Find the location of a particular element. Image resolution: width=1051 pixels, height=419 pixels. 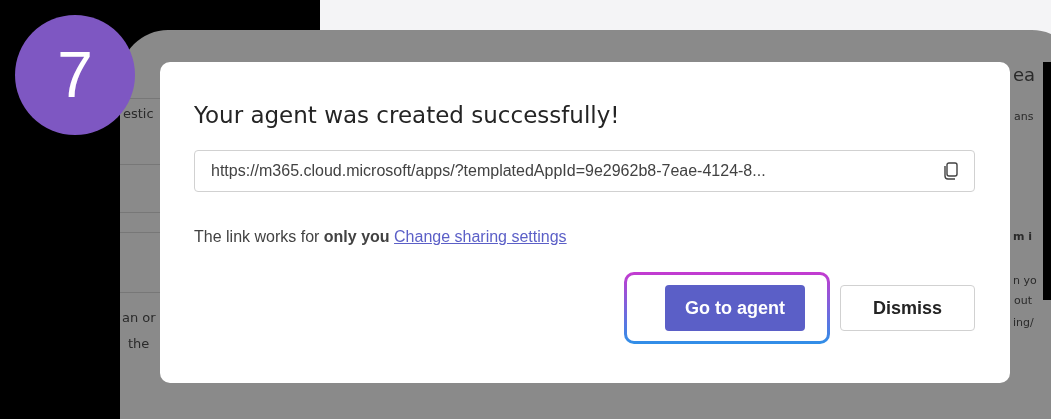

sharing-note: The link works for only you Change sharing settings is located at coordinates (381, 237).